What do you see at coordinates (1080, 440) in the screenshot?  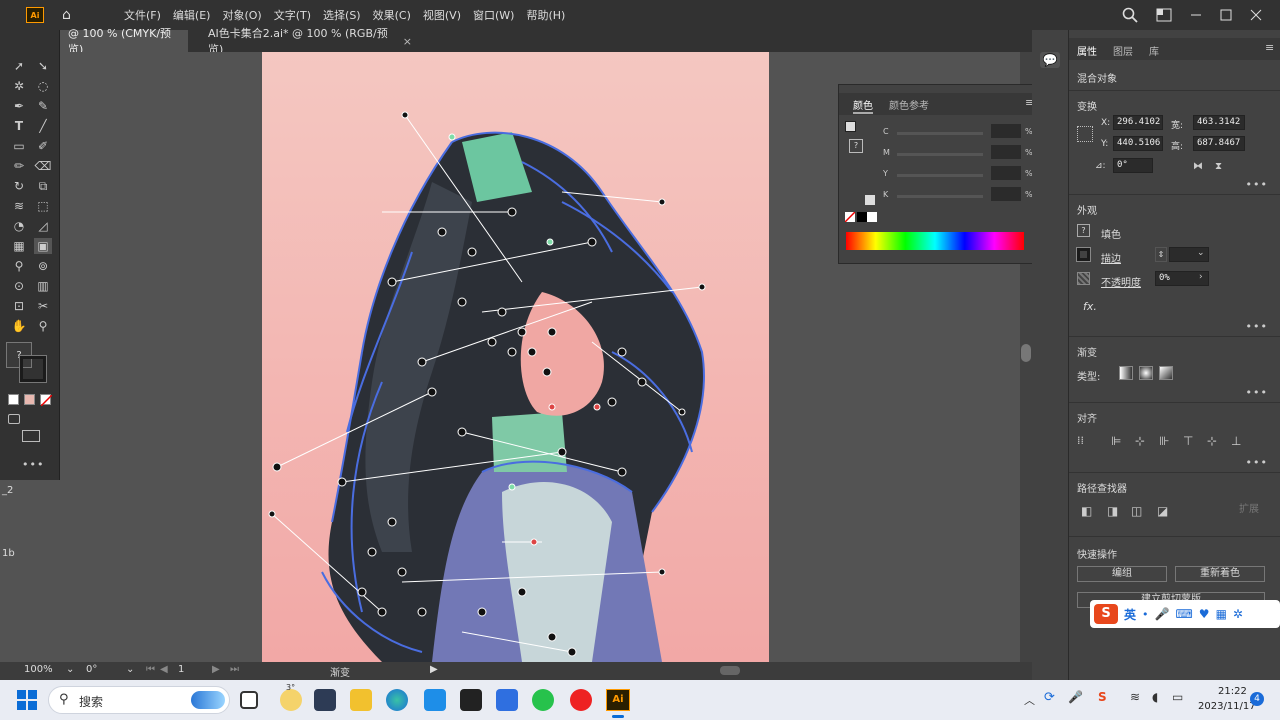 I see `align-to-icon: ⁞⁞` at bounding box center [1080, 440].